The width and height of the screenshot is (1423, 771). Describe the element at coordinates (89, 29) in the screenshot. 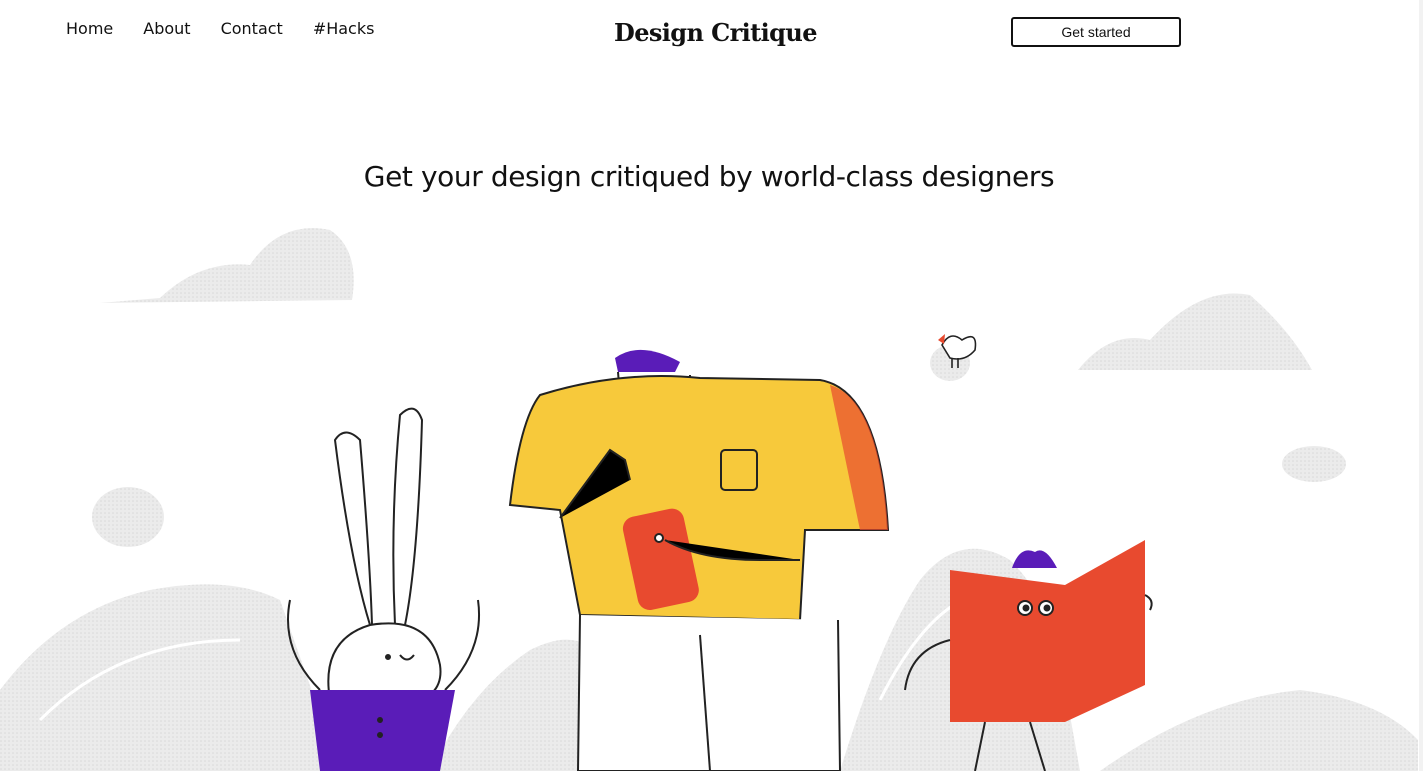

I see `nav-home-link: Home` at that location.